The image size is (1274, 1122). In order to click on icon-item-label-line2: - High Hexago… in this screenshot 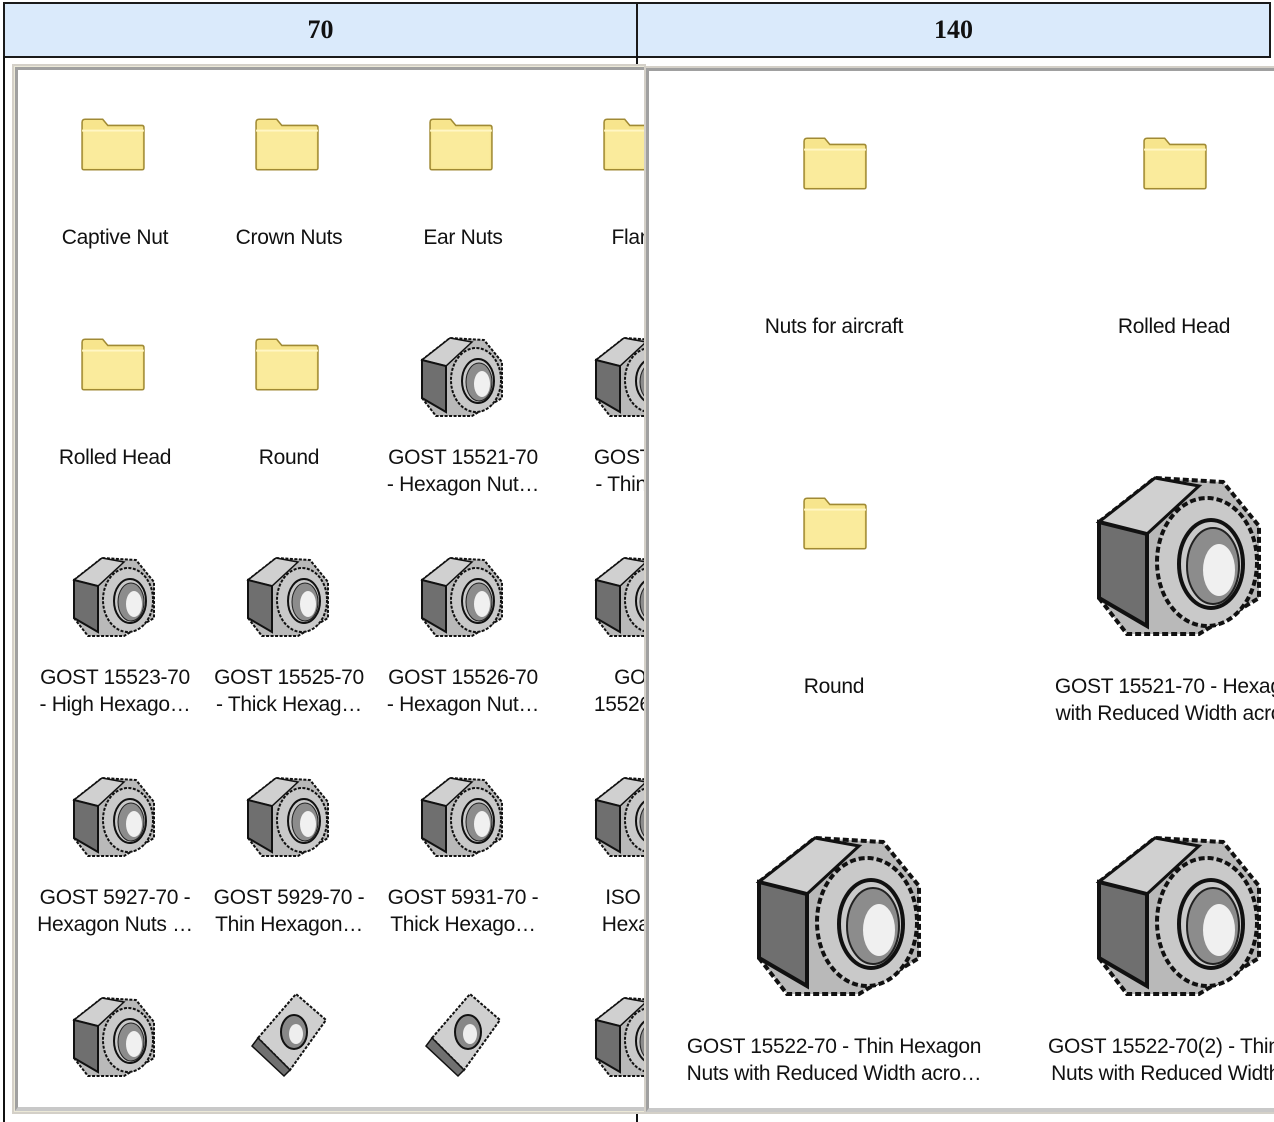, I will do `click(115, 704)`.